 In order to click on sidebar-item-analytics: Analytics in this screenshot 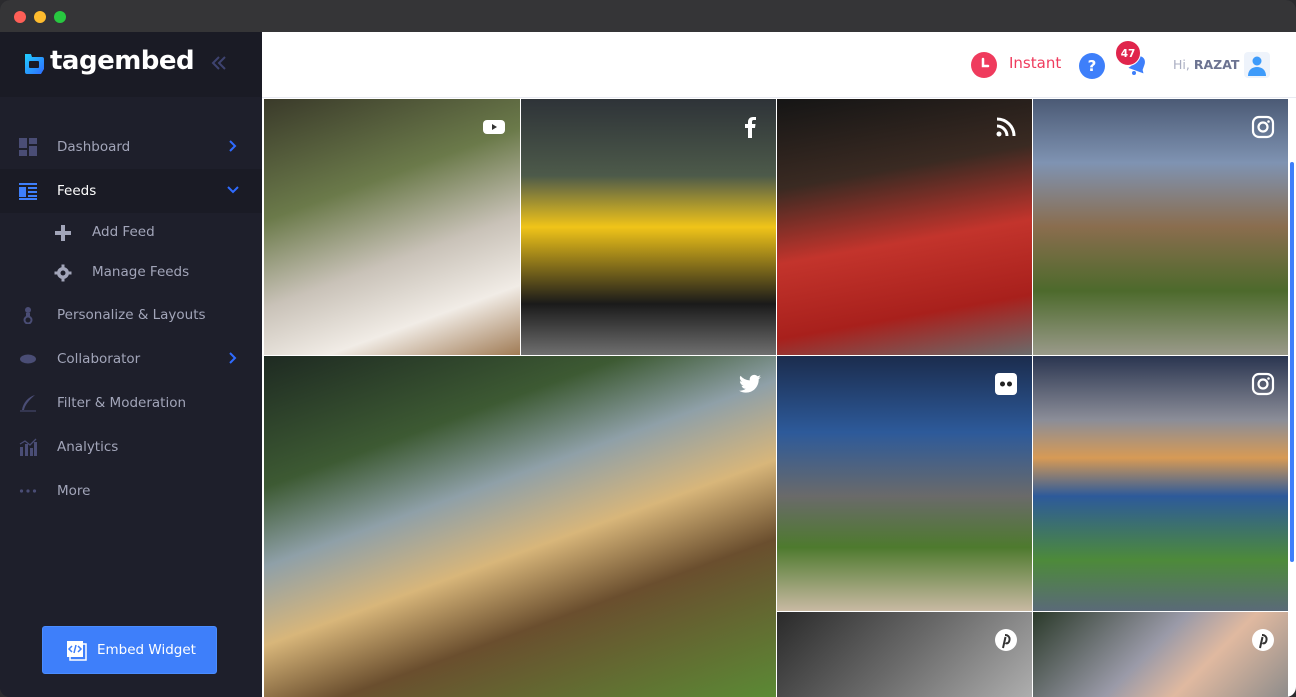, I will do `click(131, 447)`.